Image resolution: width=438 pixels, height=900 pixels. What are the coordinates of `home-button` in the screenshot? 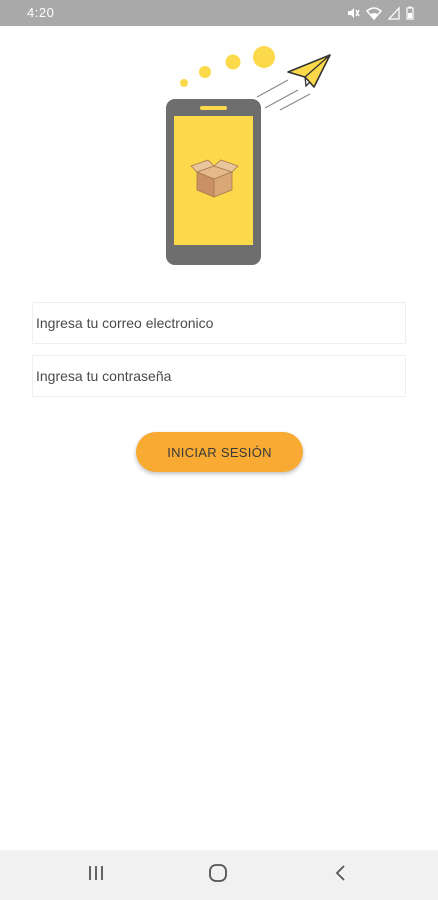 It's located at (218, 875).